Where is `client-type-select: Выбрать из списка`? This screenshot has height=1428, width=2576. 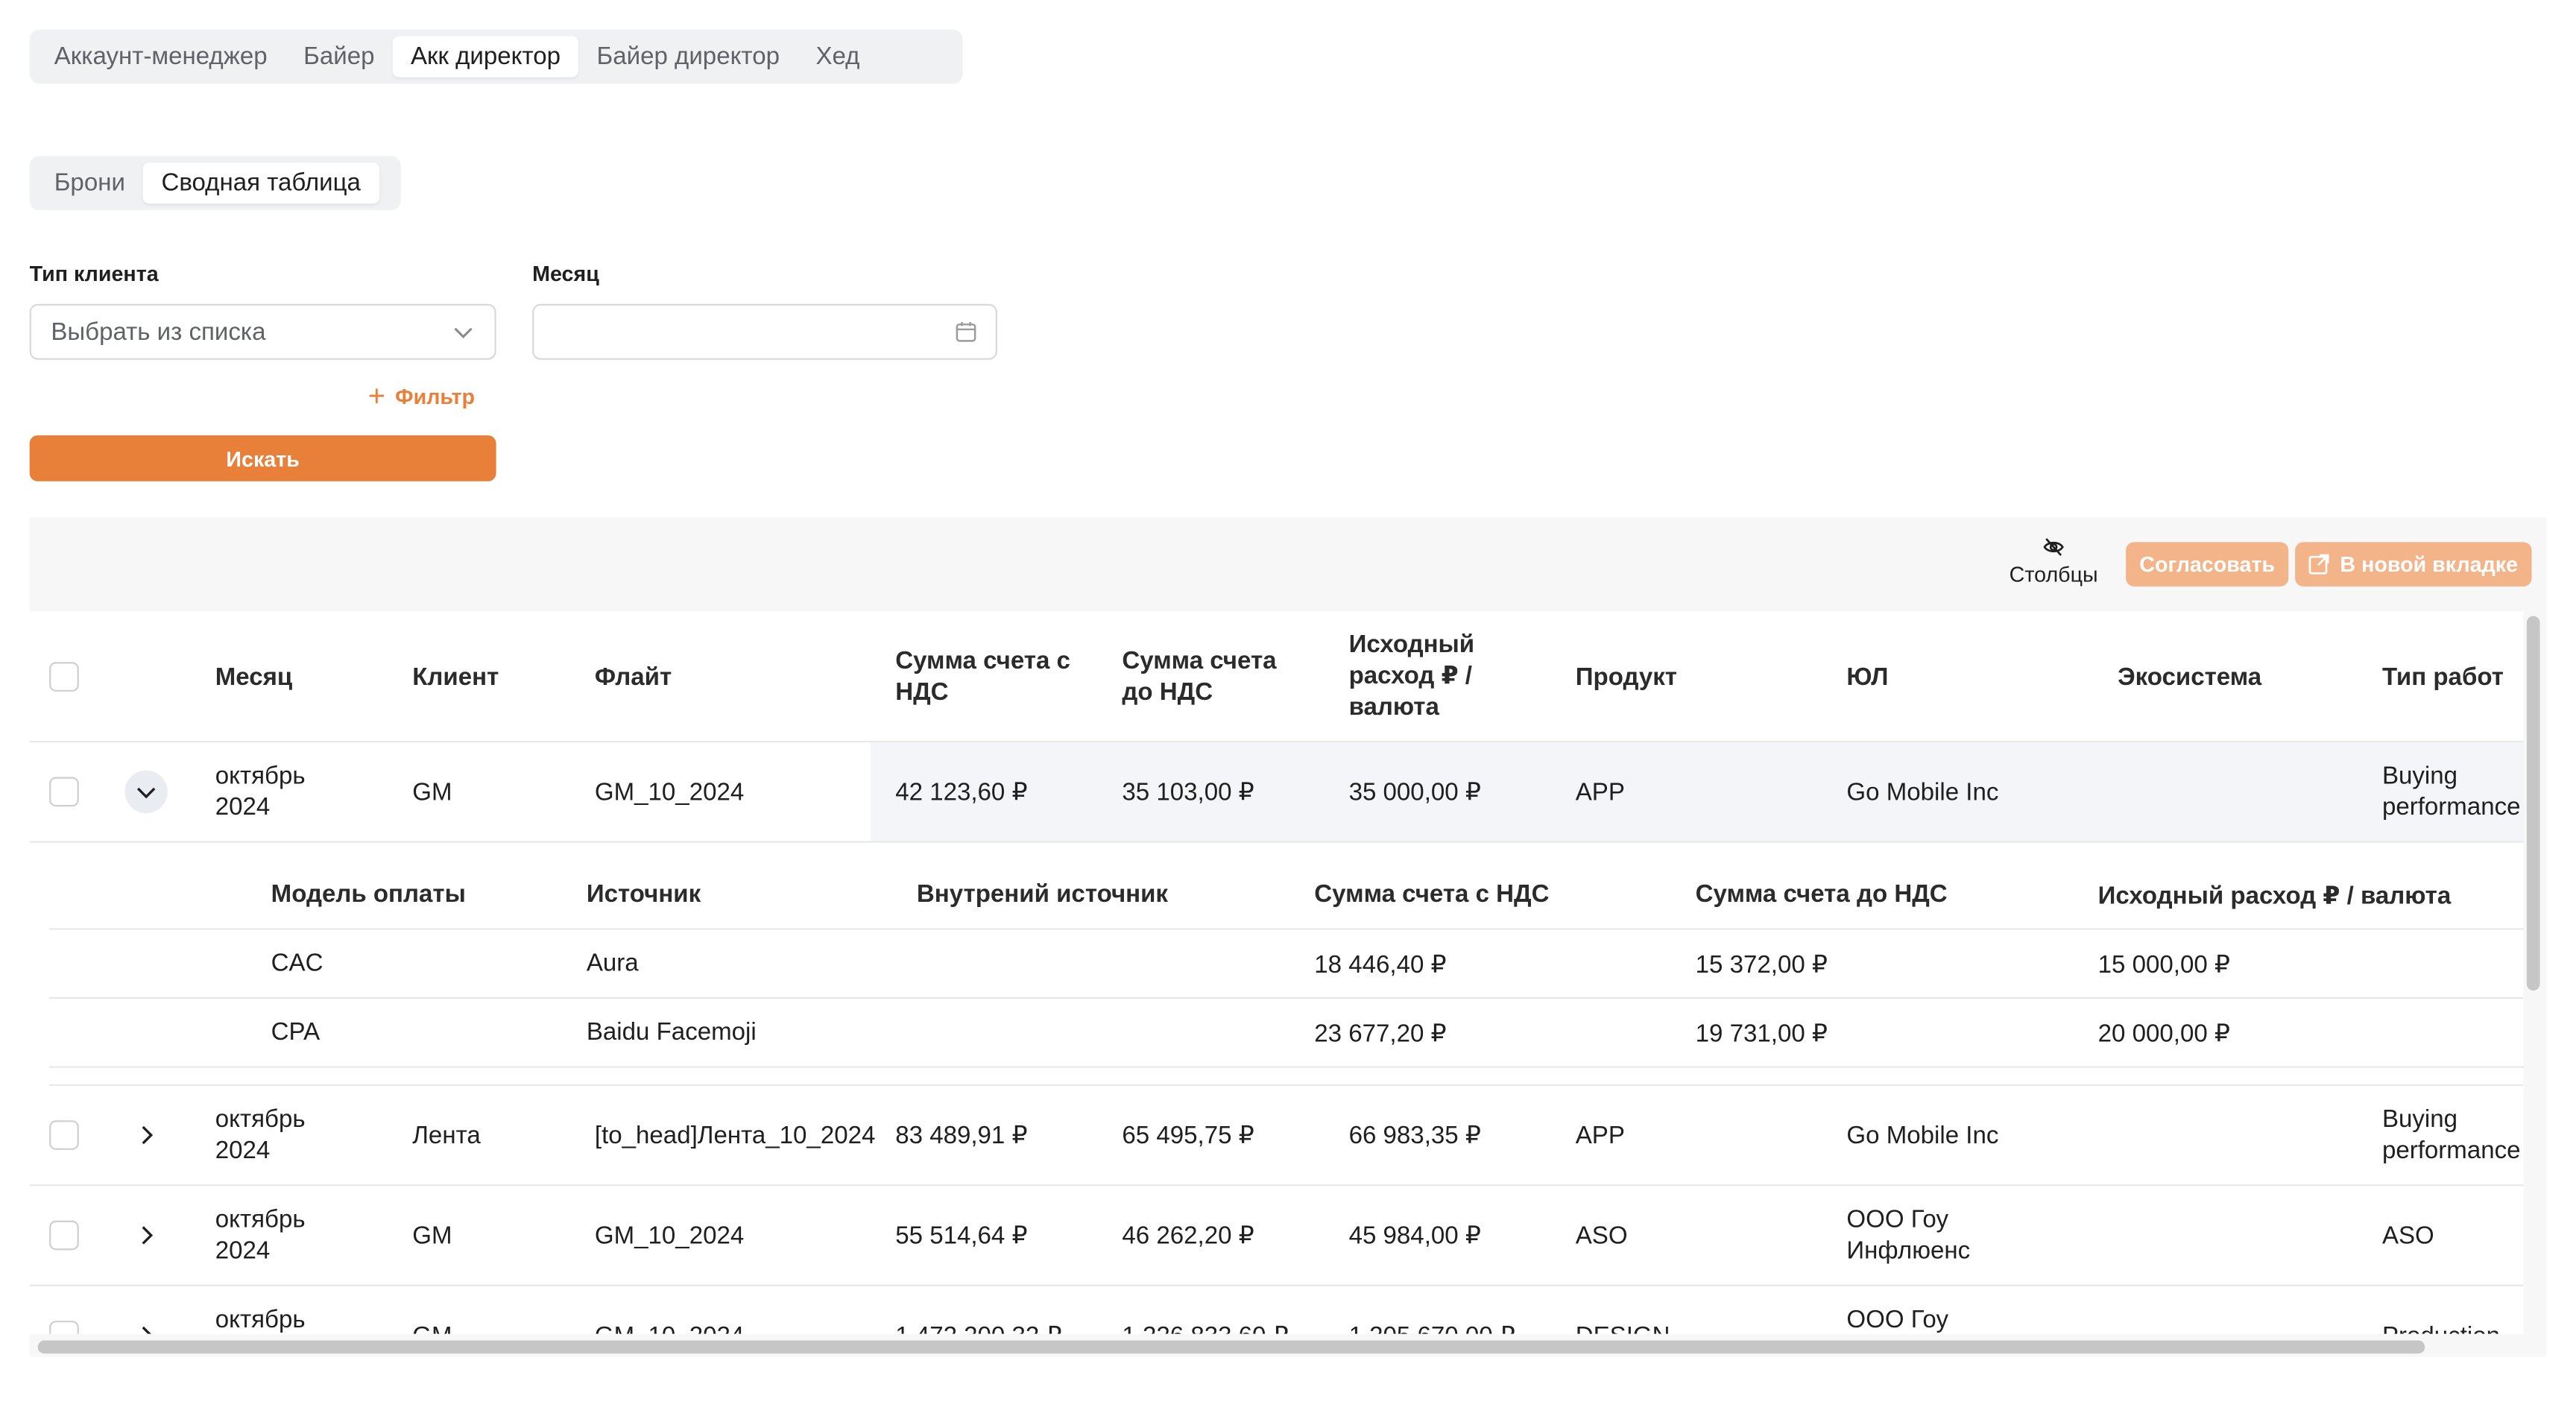 client-type-select: Выбрать из списка is located at coordinates (262, 331).